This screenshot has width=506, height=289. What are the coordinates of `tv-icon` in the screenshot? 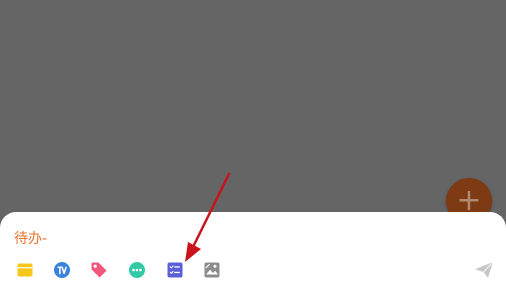 It's located at (62, 270).